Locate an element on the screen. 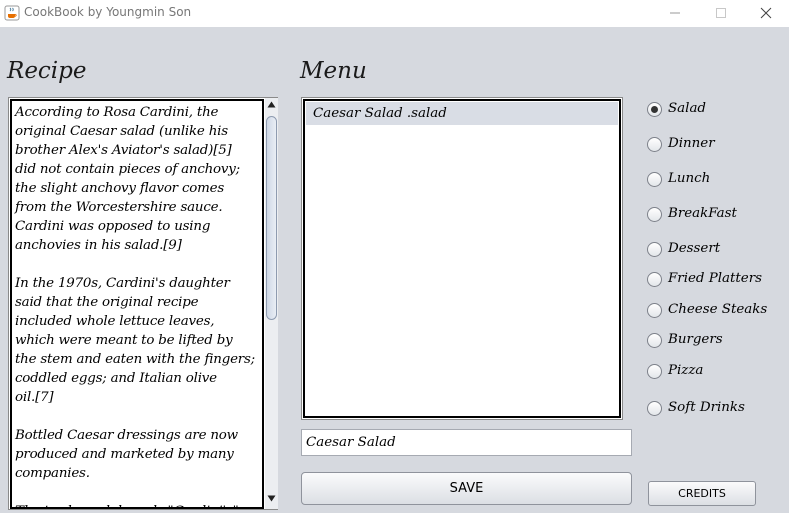 The height and width of the screenshot is (513, 789). radio-selected-icon is located at coordinates (654, 109).